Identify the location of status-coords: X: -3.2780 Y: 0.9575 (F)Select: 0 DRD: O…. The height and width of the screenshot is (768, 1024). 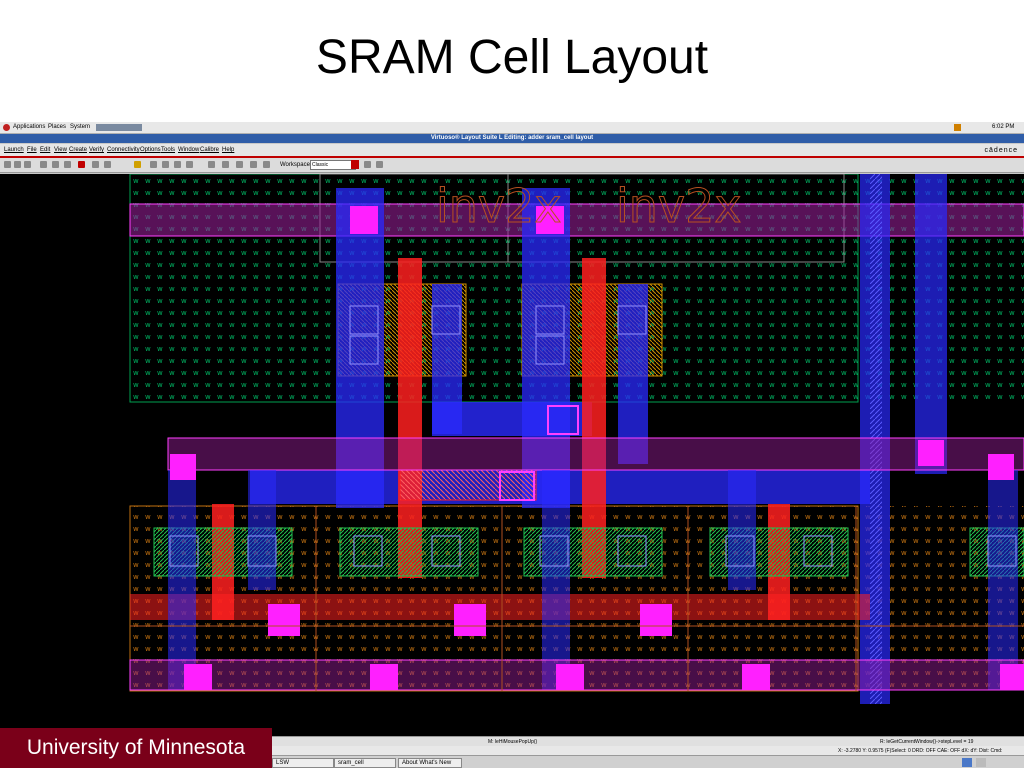
(920, 751).